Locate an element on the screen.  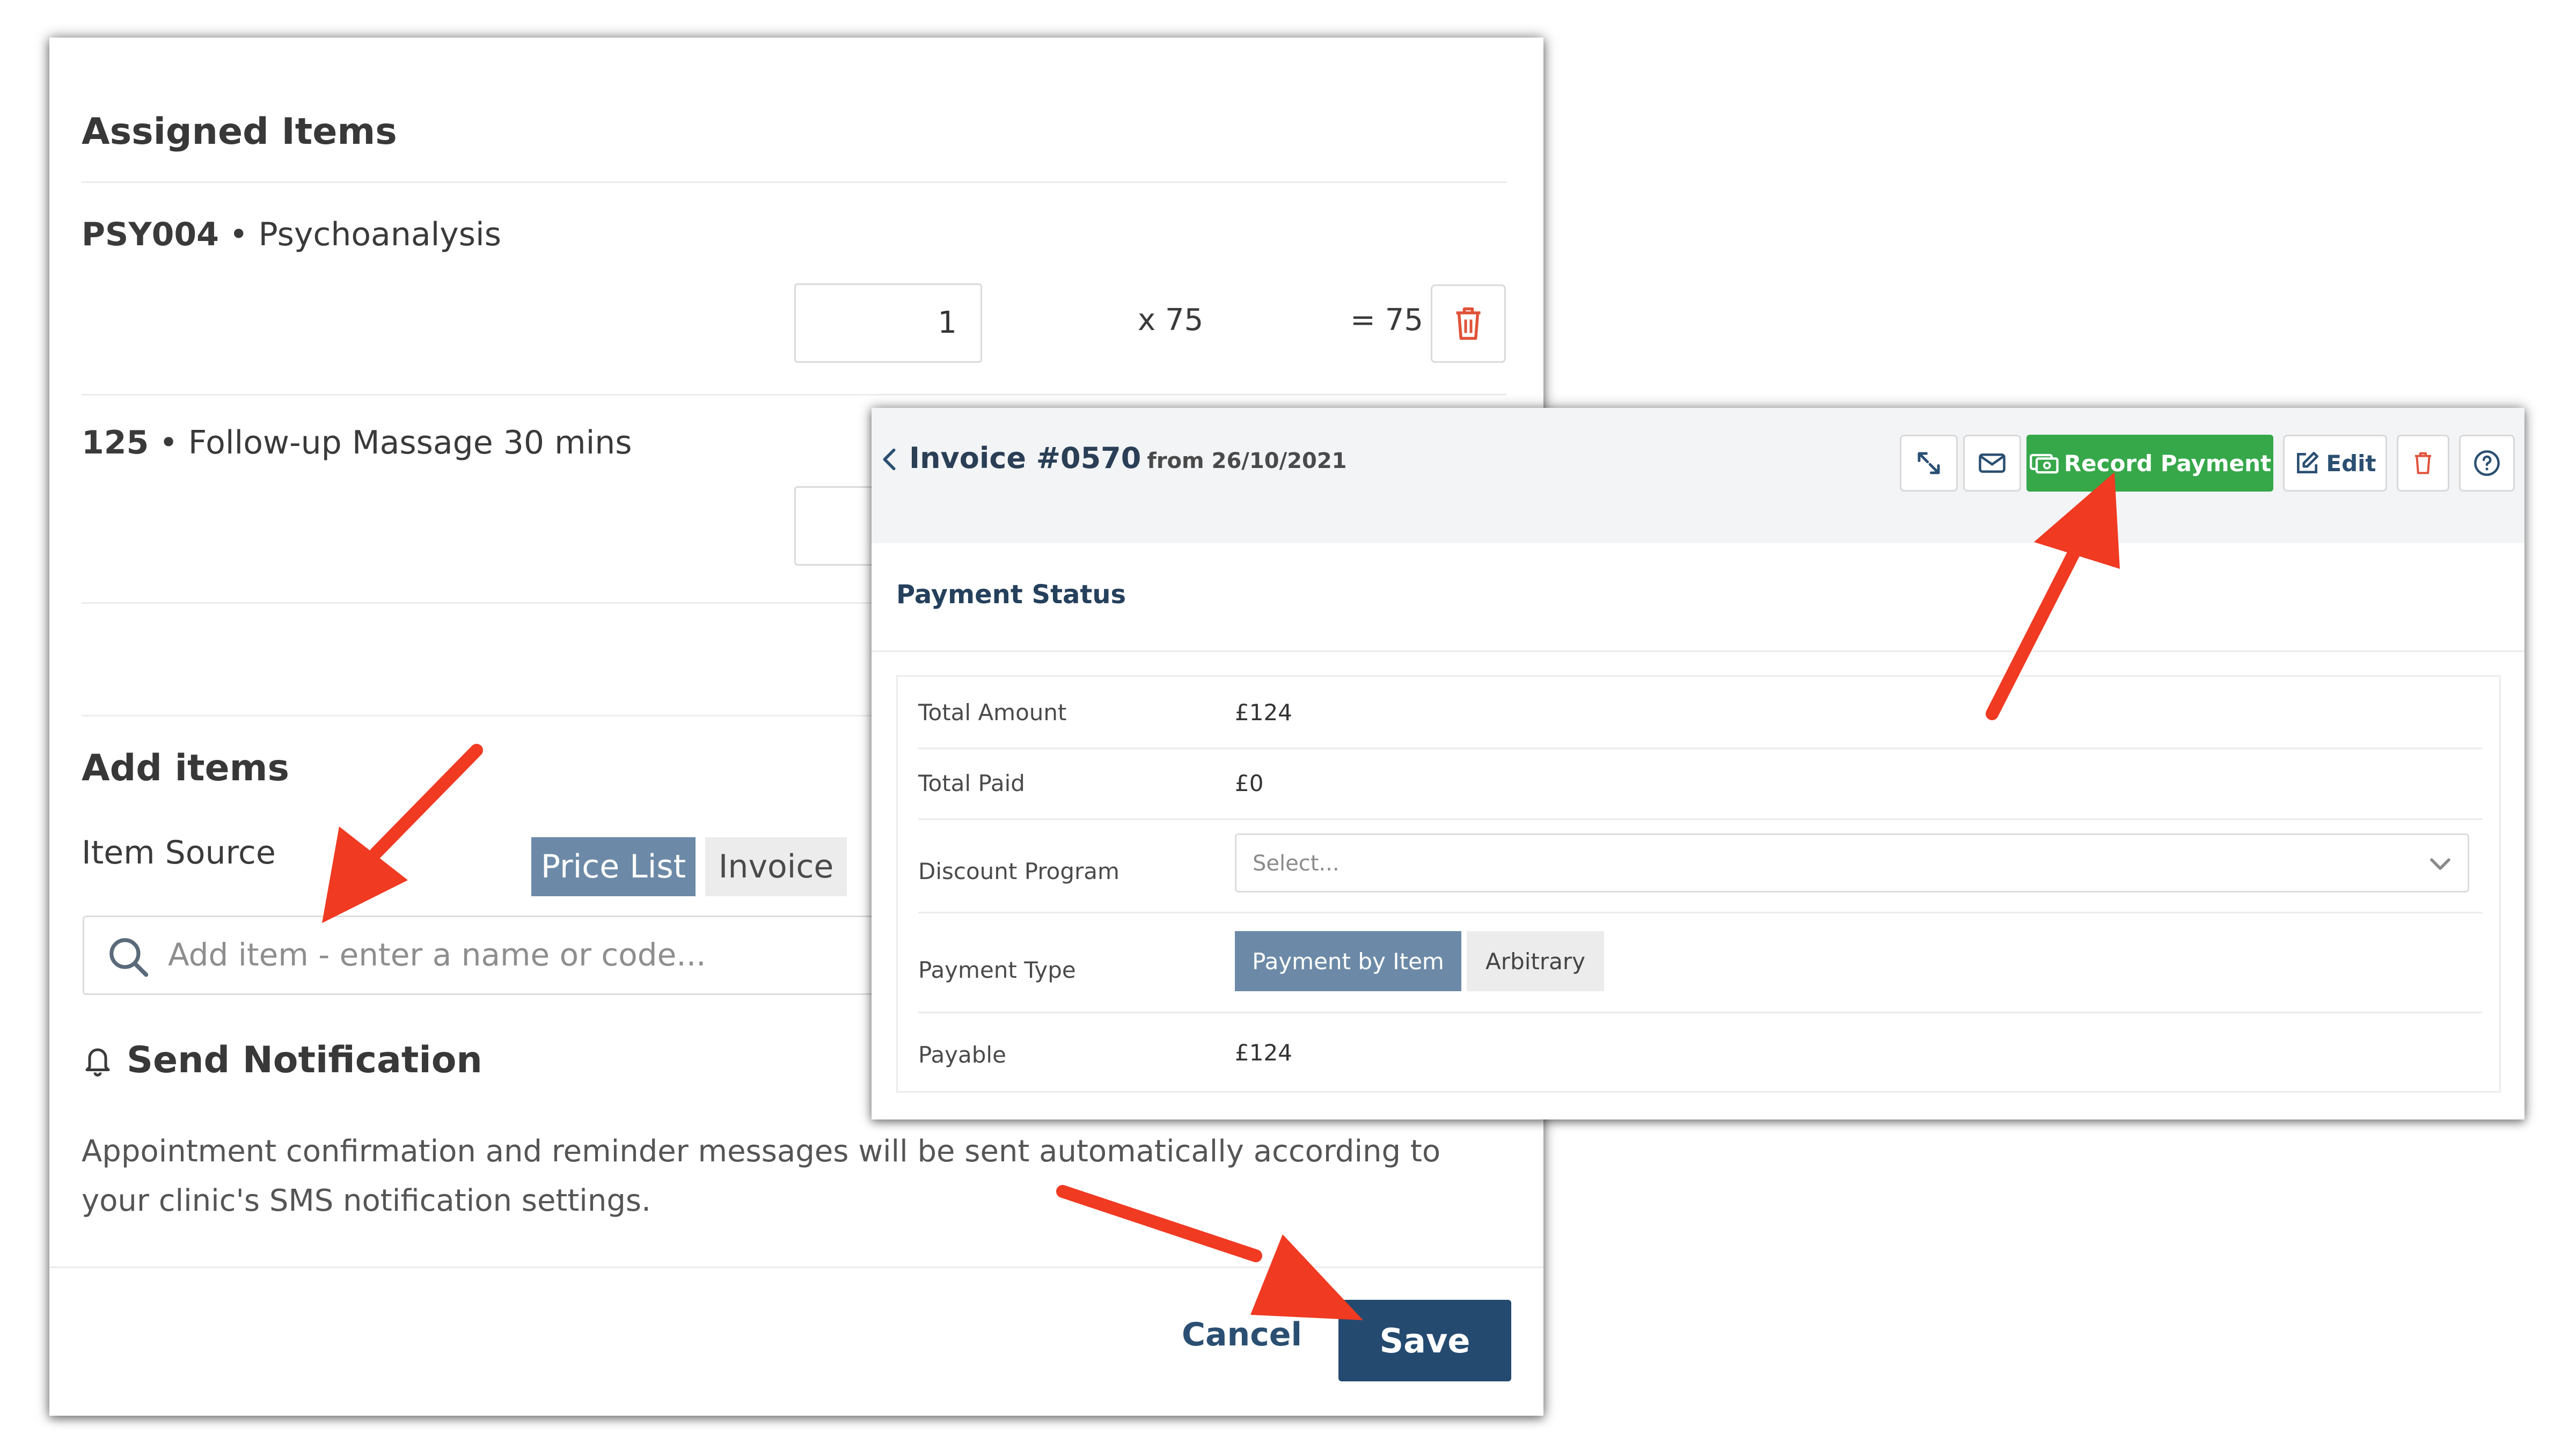
help-button is located at coordinates (2487, 463).